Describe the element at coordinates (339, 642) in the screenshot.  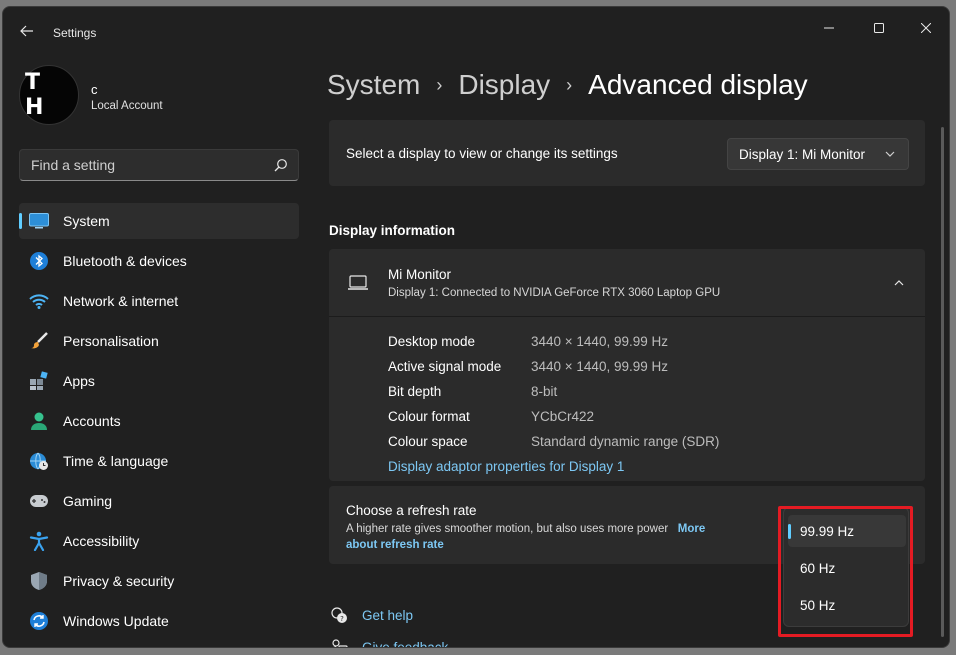
I see `feedback-icon` at that location.